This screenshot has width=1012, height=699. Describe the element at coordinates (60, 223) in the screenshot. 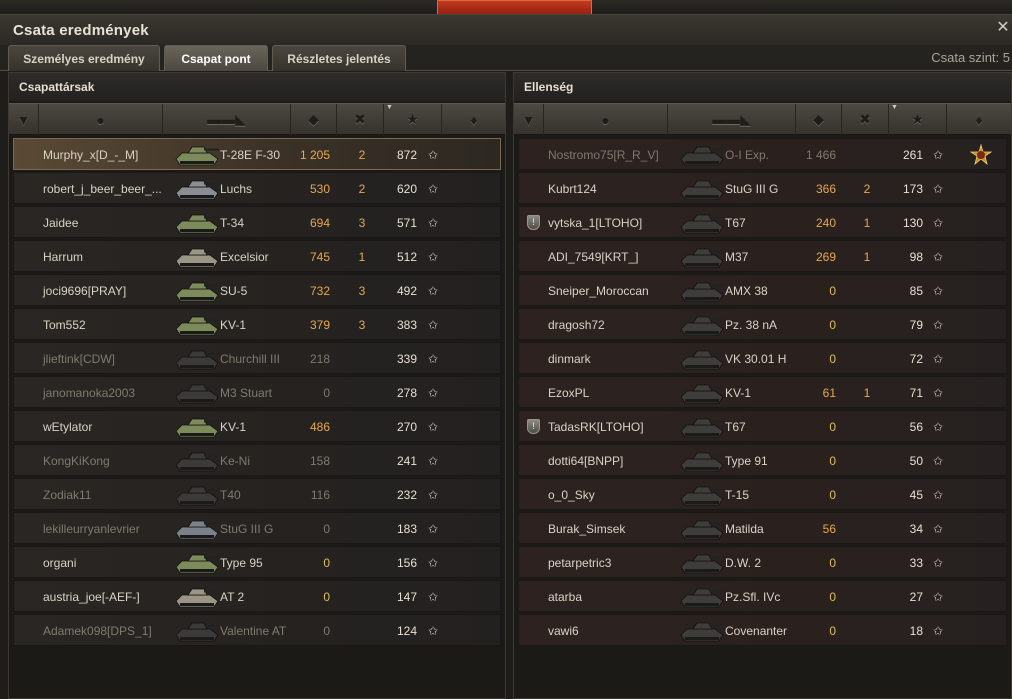

I see `player-name: Jaidee` at that location.